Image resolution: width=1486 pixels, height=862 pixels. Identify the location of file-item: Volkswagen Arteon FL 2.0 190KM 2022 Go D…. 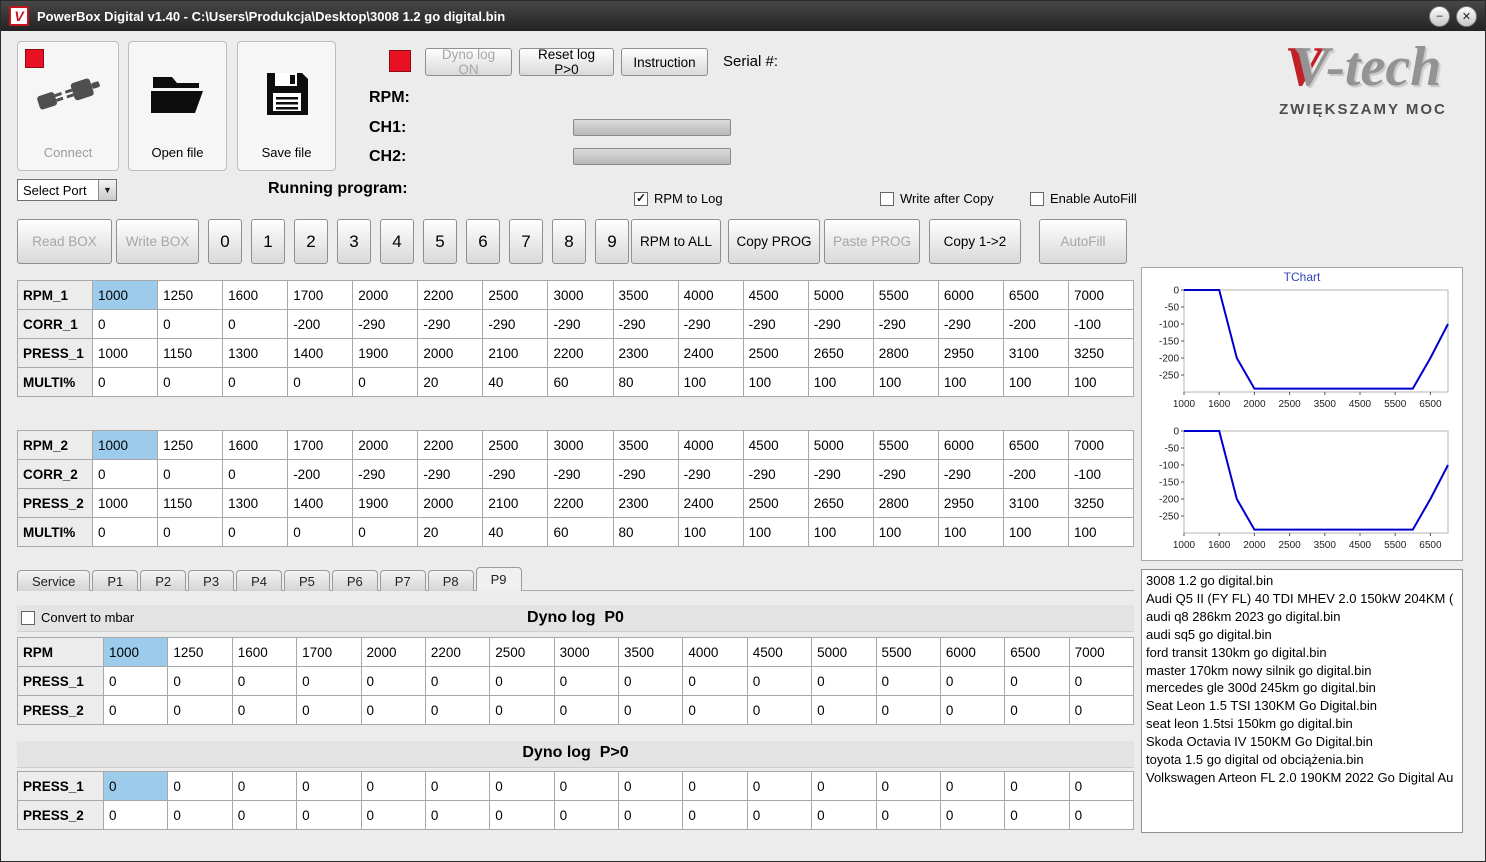
(1302, 778).